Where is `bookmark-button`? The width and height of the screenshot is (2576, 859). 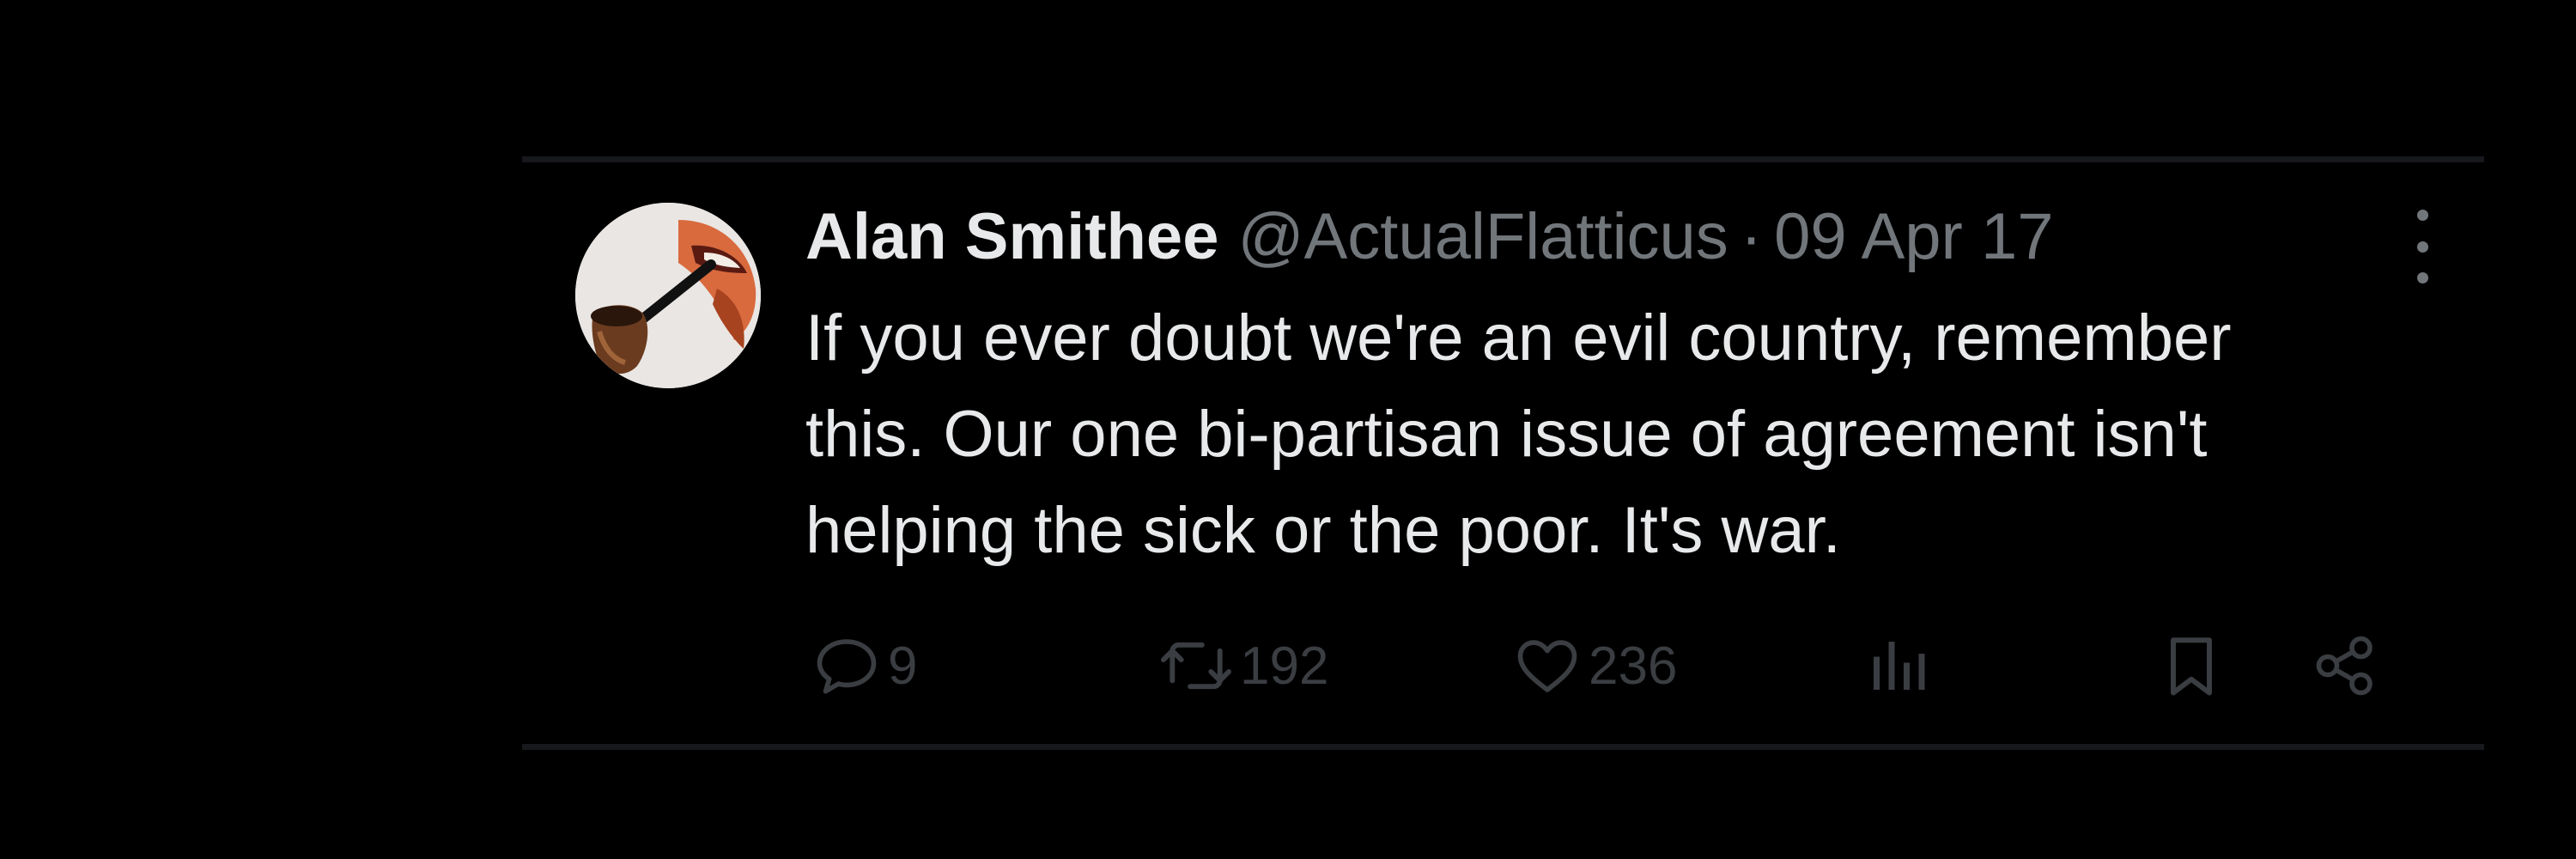
bookmark-button is located at coordinates (2191, 666).